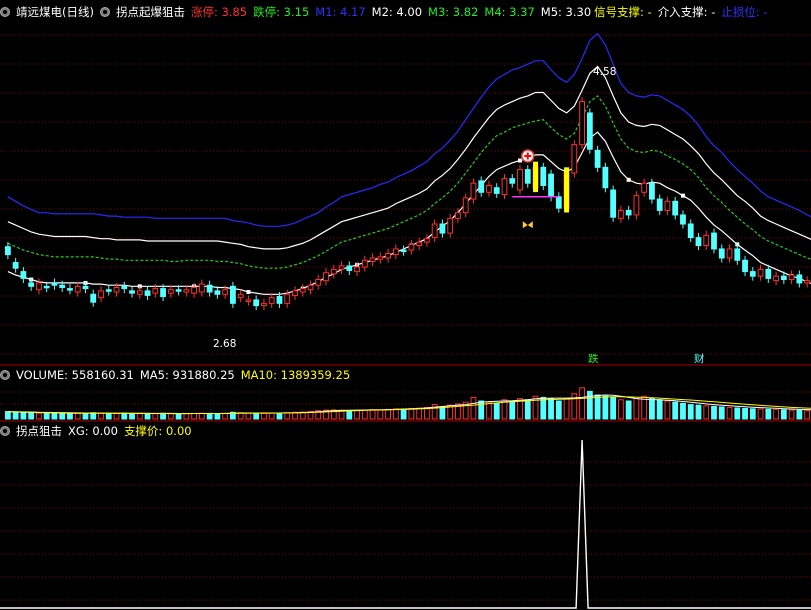 This screenshot has height=610, width=811. I want to click on signal-wealth-label: 财, so click(699, 359).